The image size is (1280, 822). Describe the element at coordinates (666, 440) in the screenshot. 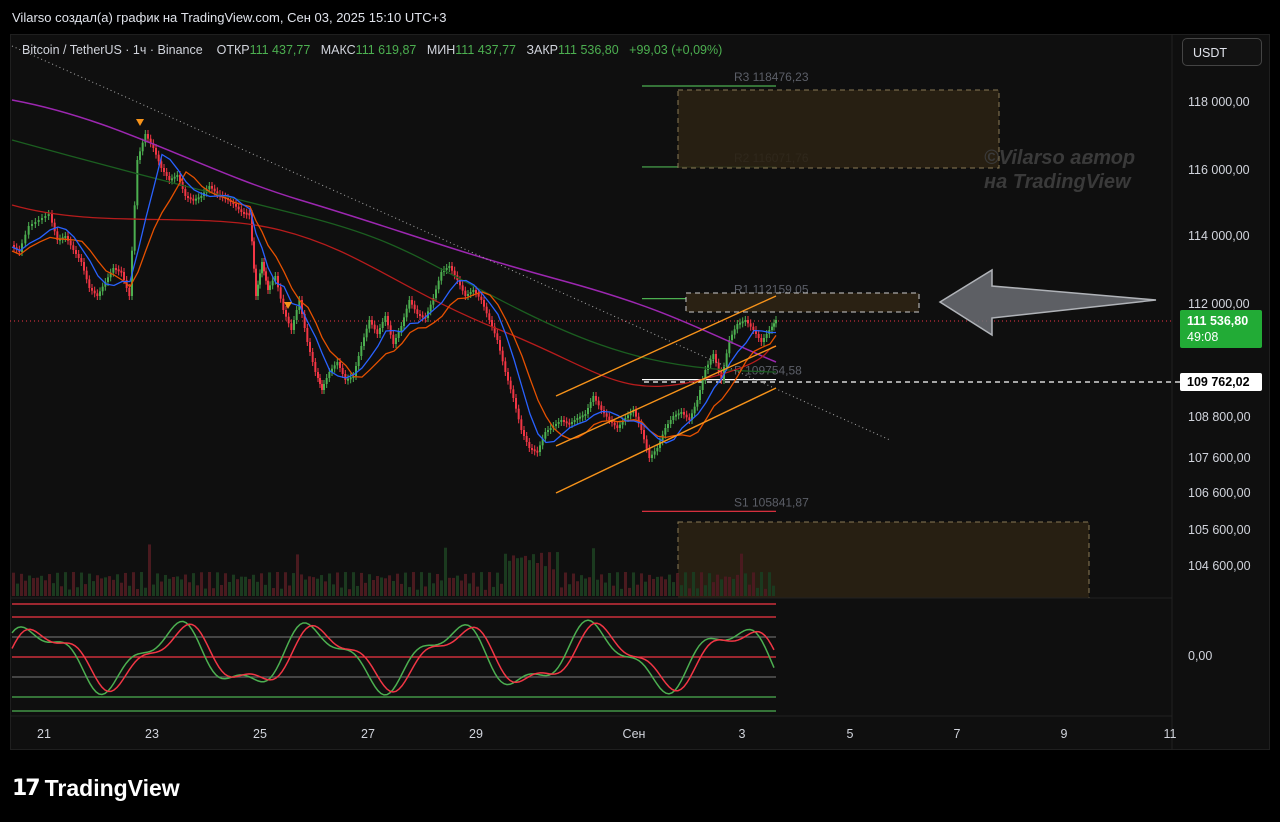

I see `channel-bottom` at that location.